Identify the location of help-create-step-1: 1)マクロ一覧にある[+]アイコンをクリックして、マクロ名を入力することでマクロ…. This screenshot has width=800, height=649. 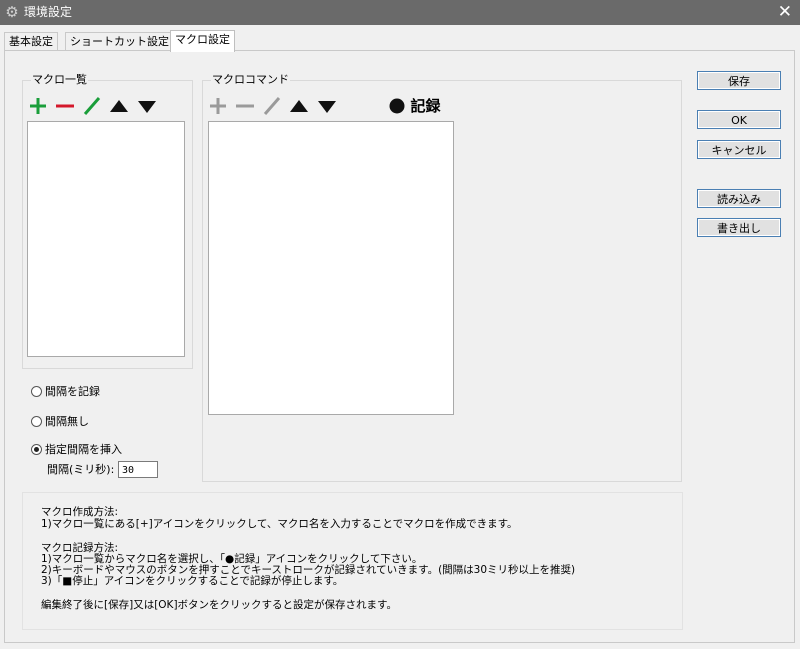
(279, 524).